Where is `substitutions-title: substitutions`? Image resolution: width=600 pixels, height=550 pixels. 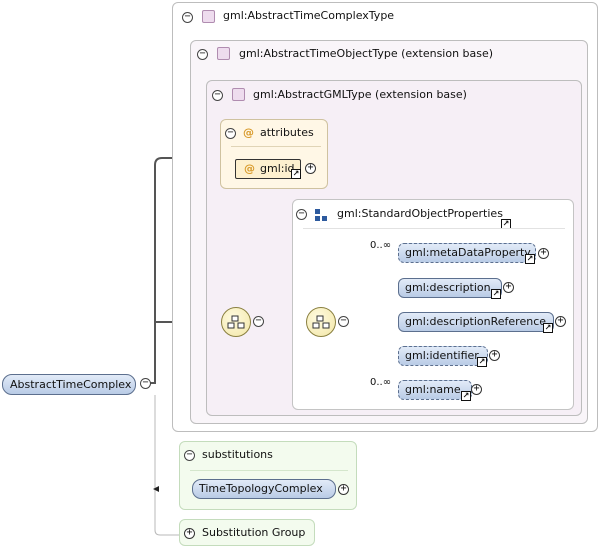
substitutions-title: substitutions is located at coordinates (237, 454).